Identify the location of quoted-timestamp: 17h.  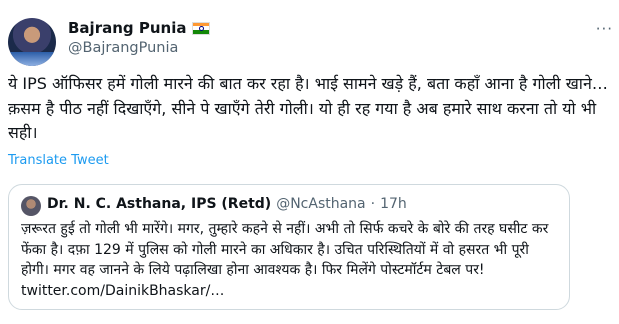
(393, 204).